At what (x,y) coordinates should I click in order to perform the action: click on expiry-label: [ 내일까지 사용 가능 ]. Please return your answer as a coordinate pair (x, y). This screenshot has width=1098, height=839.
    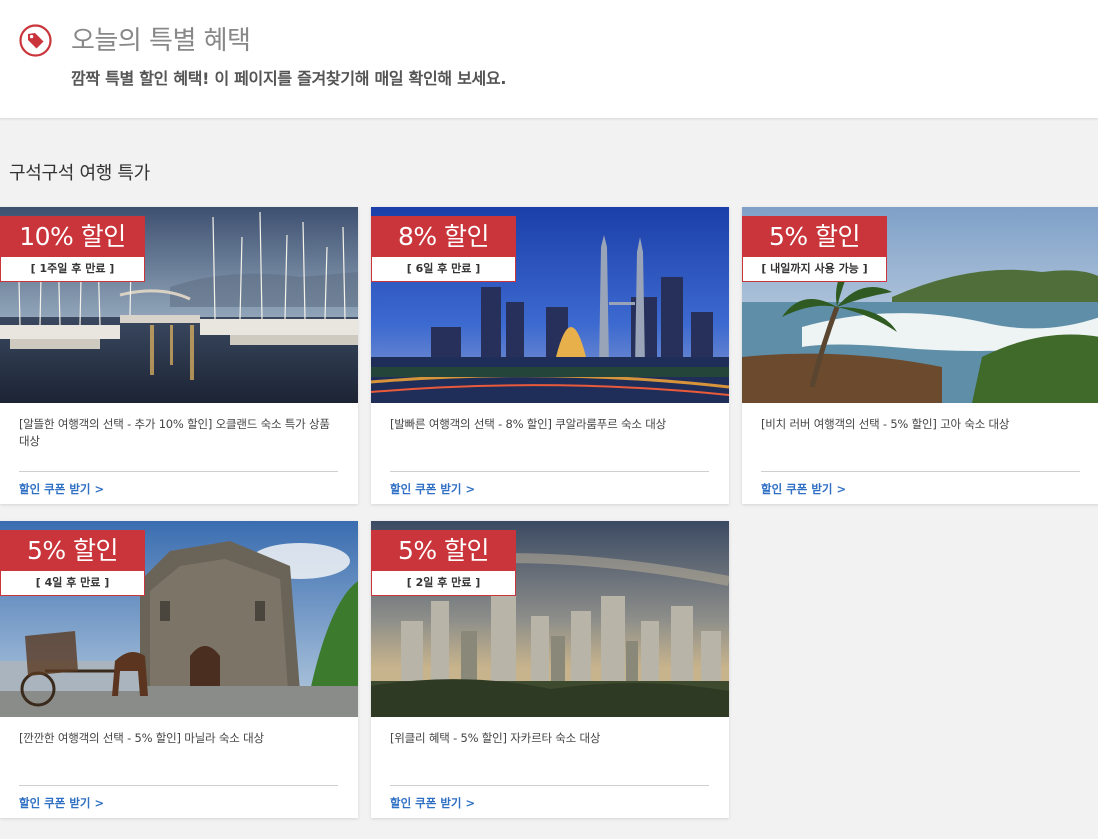
    Looking at the image, I should click on (814, 269).